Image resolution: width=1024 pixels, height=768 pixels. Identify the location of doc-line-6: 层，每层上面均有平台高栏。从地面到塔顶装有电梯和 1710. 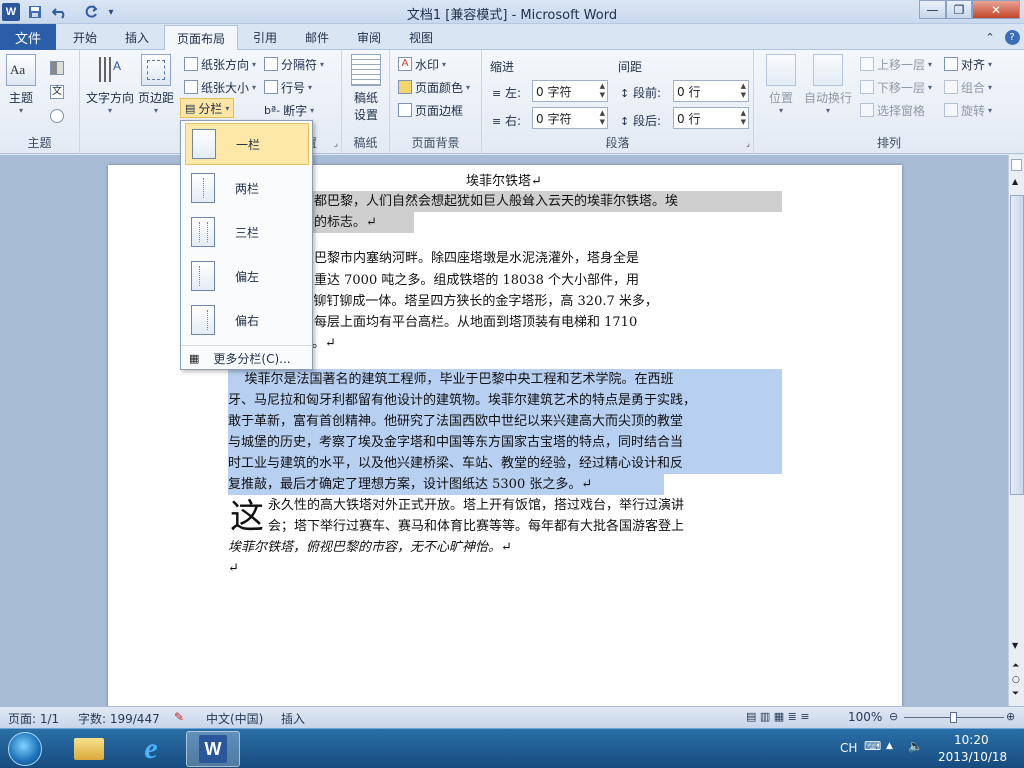
(462, 322).